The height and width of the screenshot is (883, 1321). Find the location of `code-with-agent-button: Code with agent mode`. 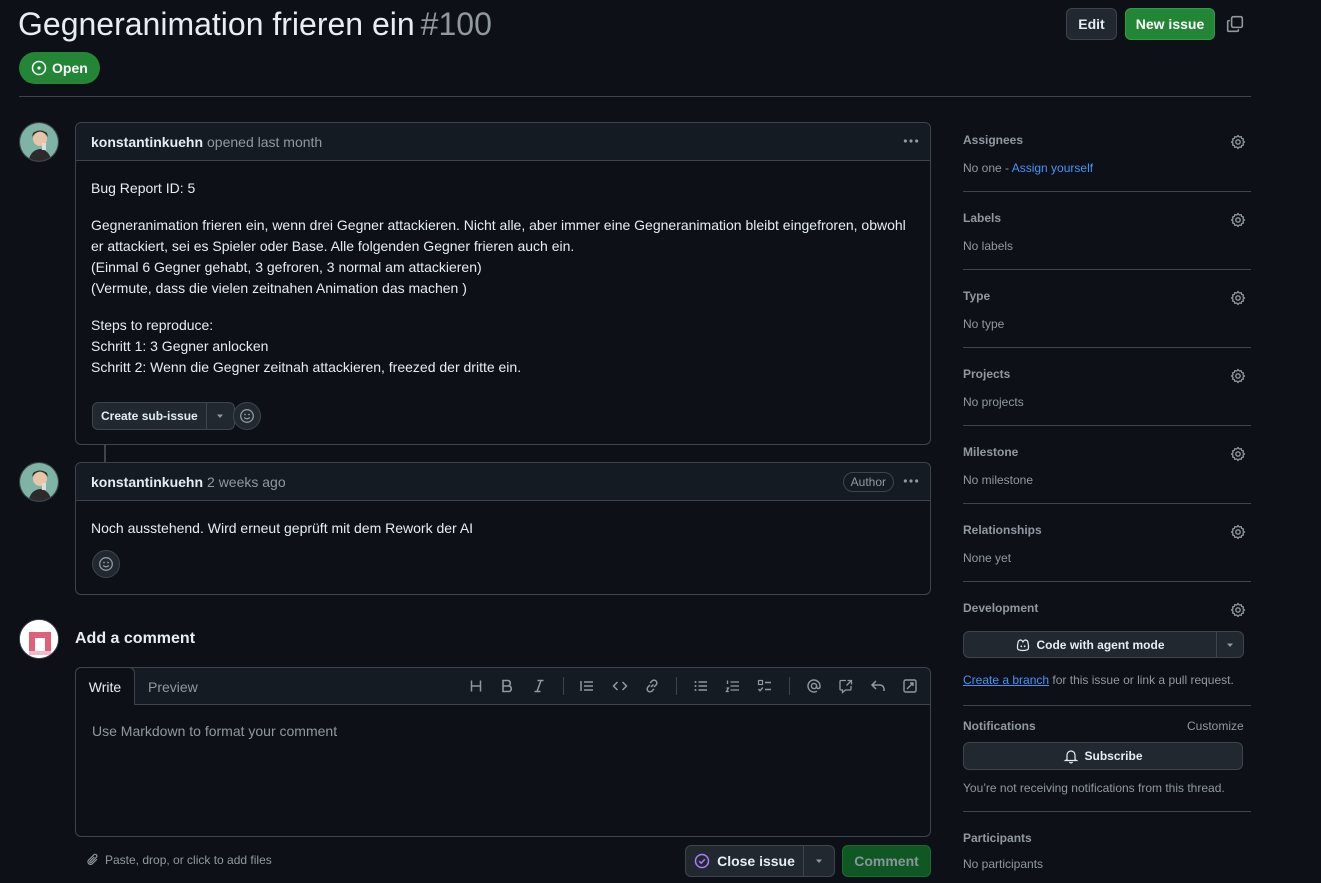

code-with-agent-button: Code with agent mode is located at coordinates (1090, 644).